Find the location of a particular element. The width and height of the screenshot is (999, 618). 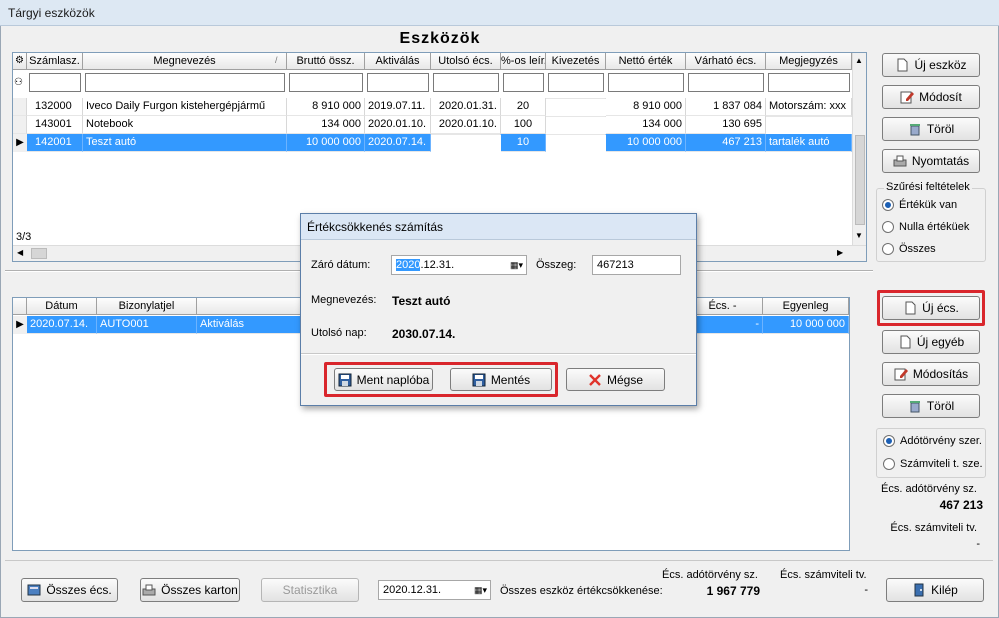

new-ecs-button: Új écs. is located at coordinates (931, 308).